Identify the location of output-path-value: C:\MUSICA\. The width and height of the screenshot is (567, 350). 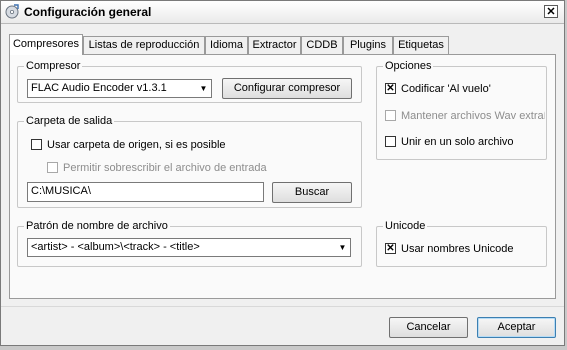
(61, 191).